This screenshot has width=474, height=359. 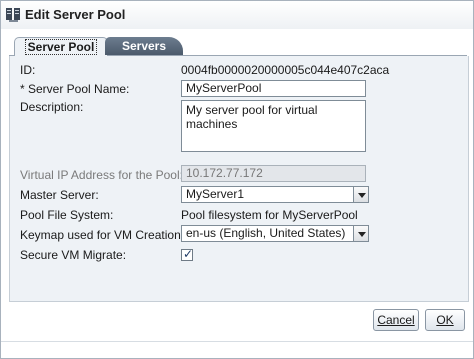 What do you see at coordinates (224, 173) in the screenshot?
I see `virtual-ip-value: 10.172.77.172` at bounding box center [224, 173].